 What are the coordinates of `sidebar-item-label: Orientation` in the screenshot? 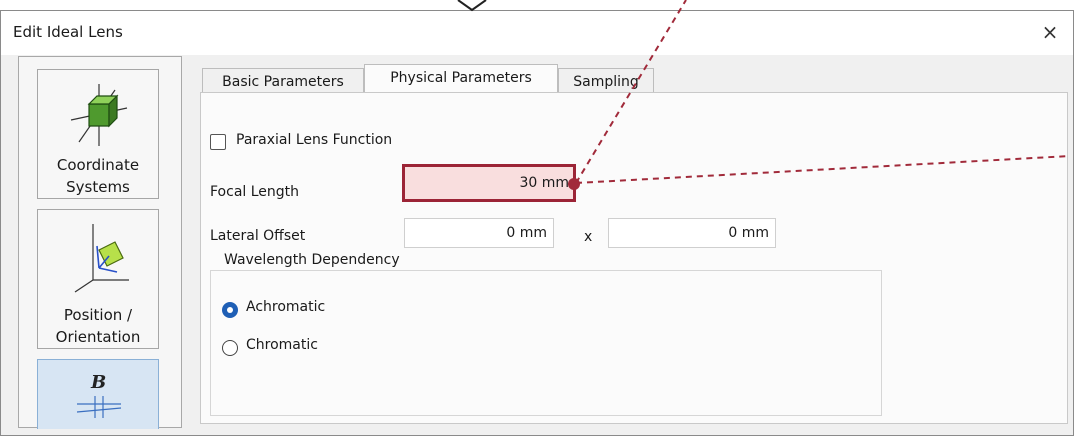 It's located at (98, 337).